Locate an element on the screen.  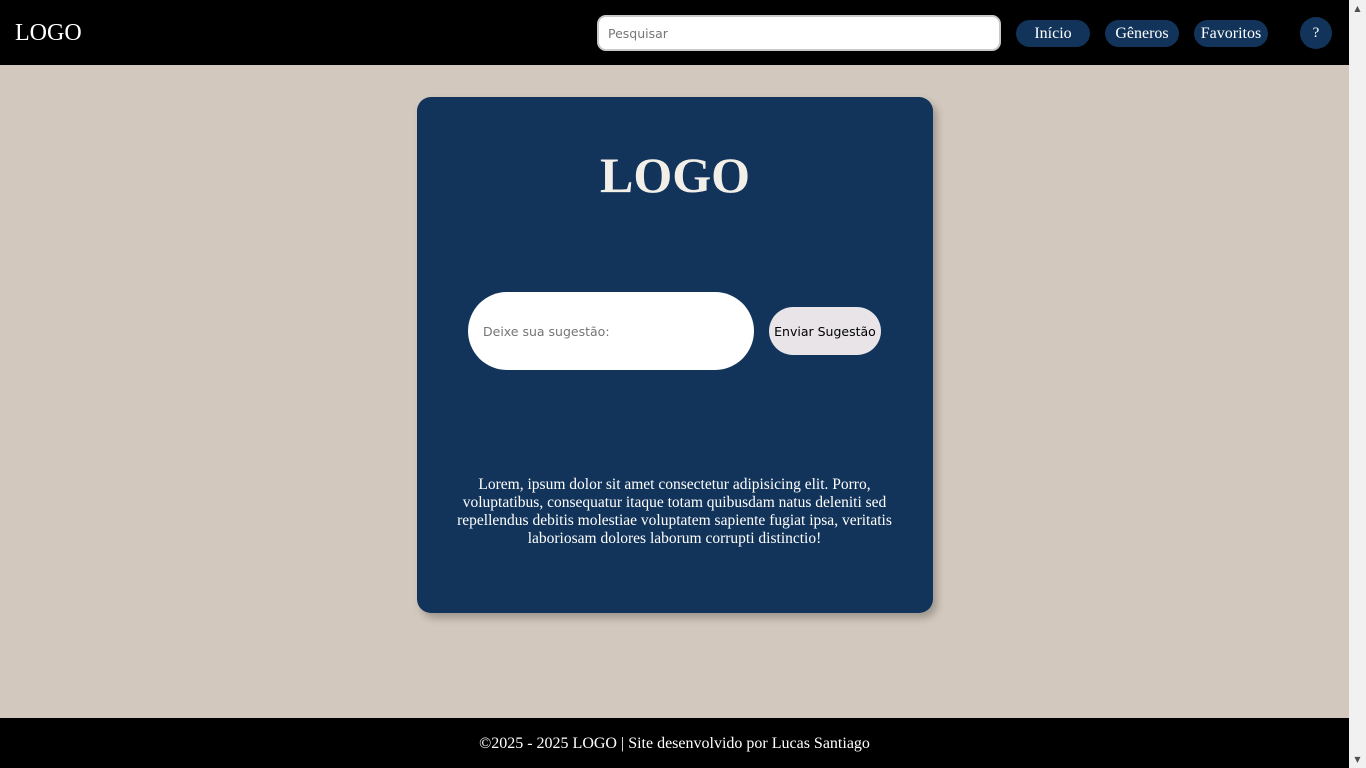
nav-inicio-button: Início is located at coordinates (1053, 33).